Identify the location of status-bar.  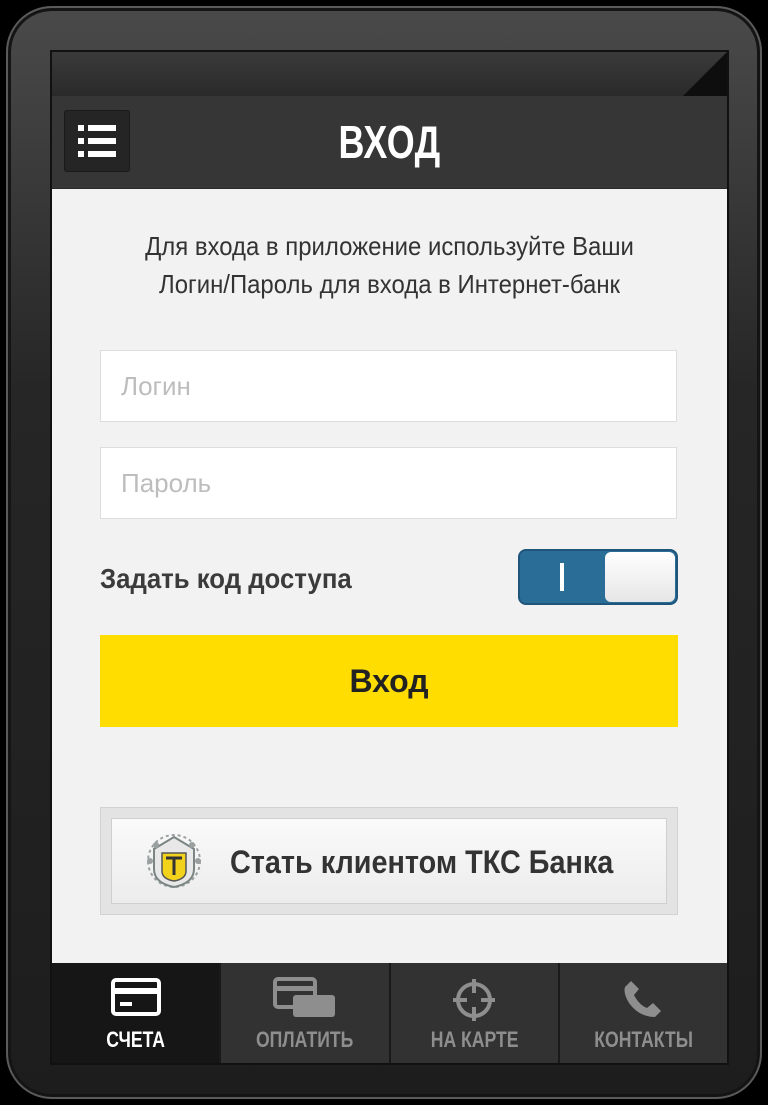
(389, 74).